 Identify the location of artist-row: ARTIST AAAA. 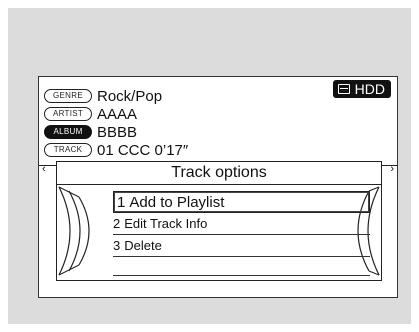
(90, 114).